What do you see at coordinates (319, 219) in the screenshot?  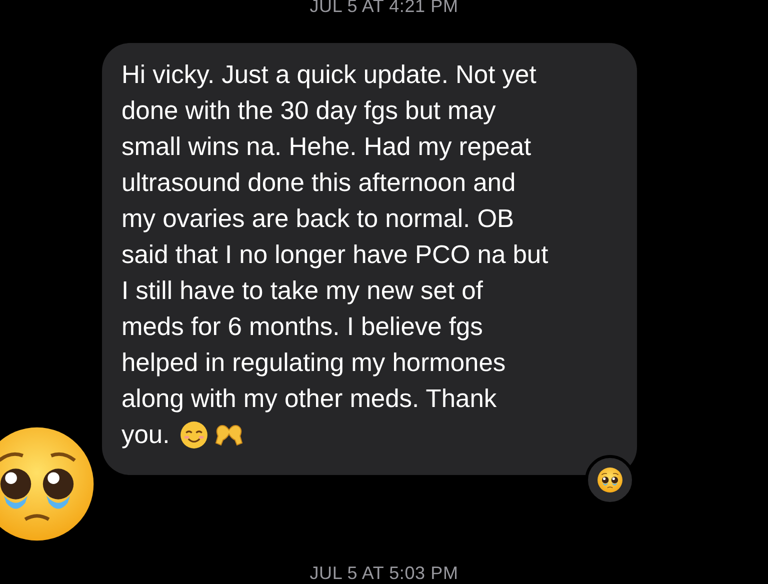 I see `message-line: my ovaries are back to normal. OB` at bounding box center [319, 219].